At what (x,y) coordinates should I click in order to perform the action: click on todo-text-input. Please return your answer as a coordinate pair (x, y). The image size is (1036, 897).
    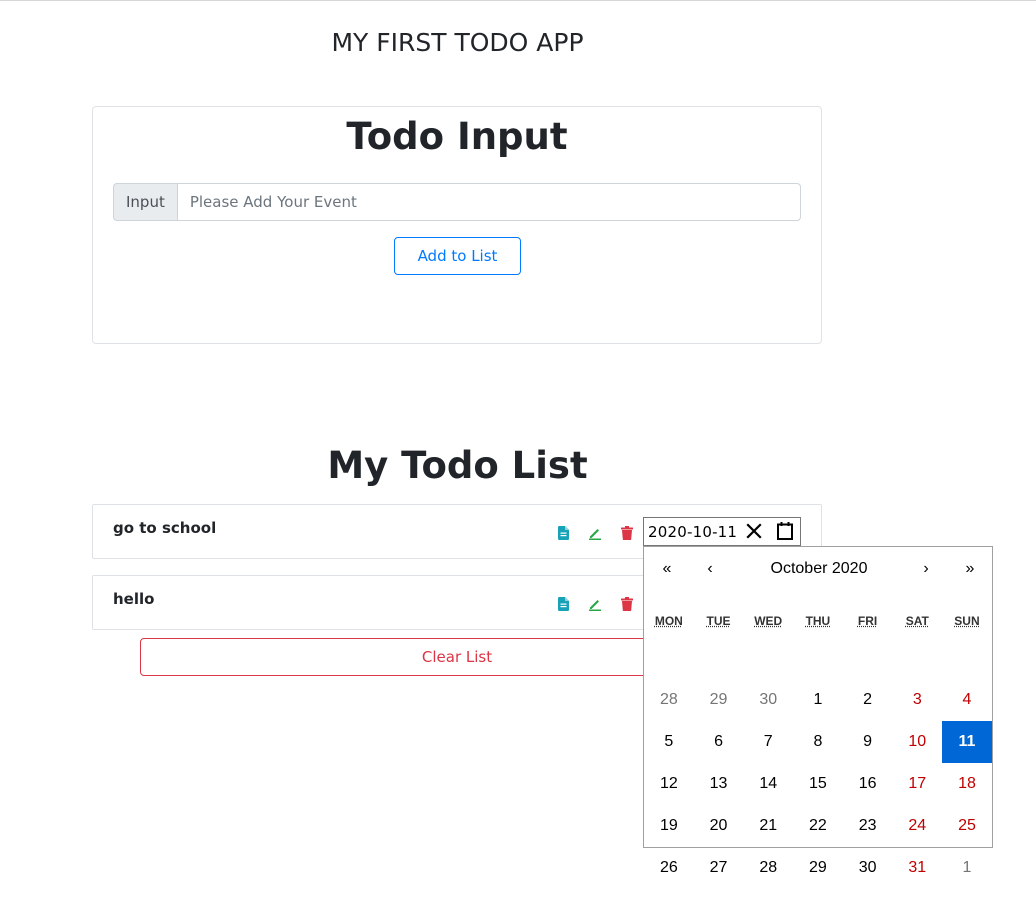
    Looking at the image, I should click on (488, 202).